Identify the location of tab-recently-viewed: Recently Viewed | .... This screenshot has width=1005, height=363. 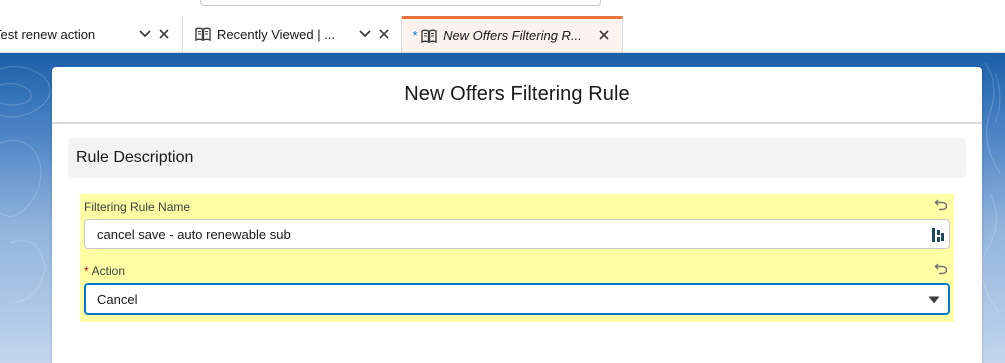
(292, 34).